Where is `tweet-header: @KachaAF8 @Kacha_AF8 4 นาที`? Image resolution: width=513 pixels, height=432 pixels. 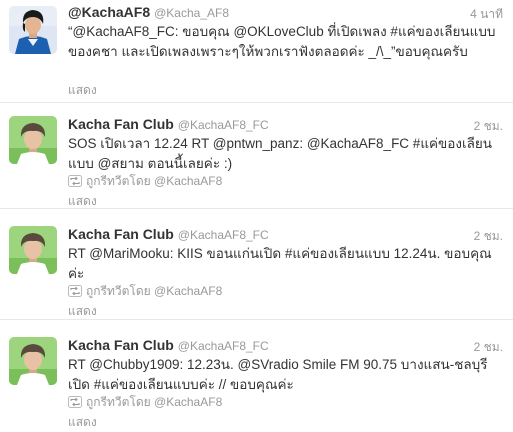
tweet-header: @KachaAF8 @Kacha_AF8 4 นาที is located at coordinates (285, 14).